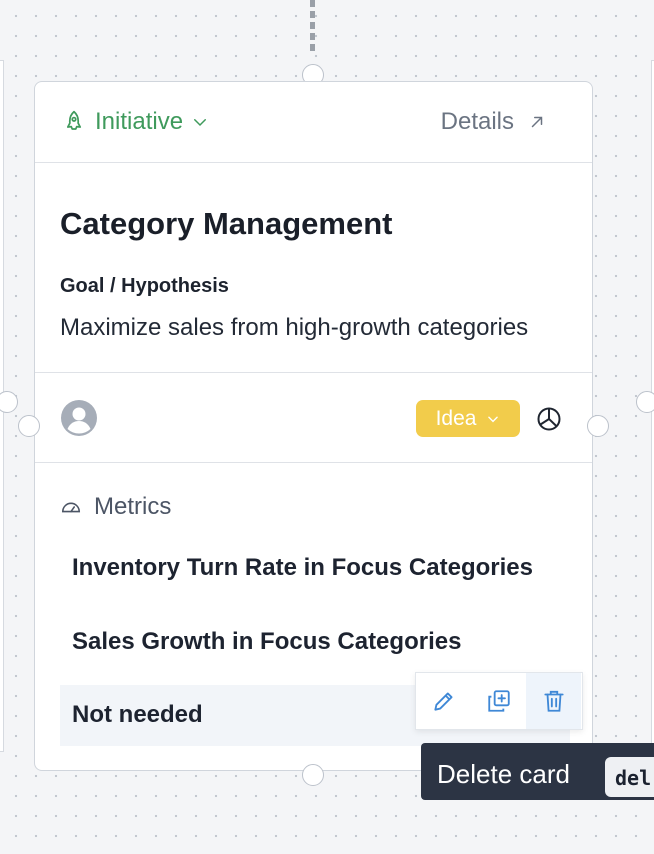 This screenshot has height=854, width=654. I want to click on goal-label: Goal / Hypothesis, so click(144, 286).